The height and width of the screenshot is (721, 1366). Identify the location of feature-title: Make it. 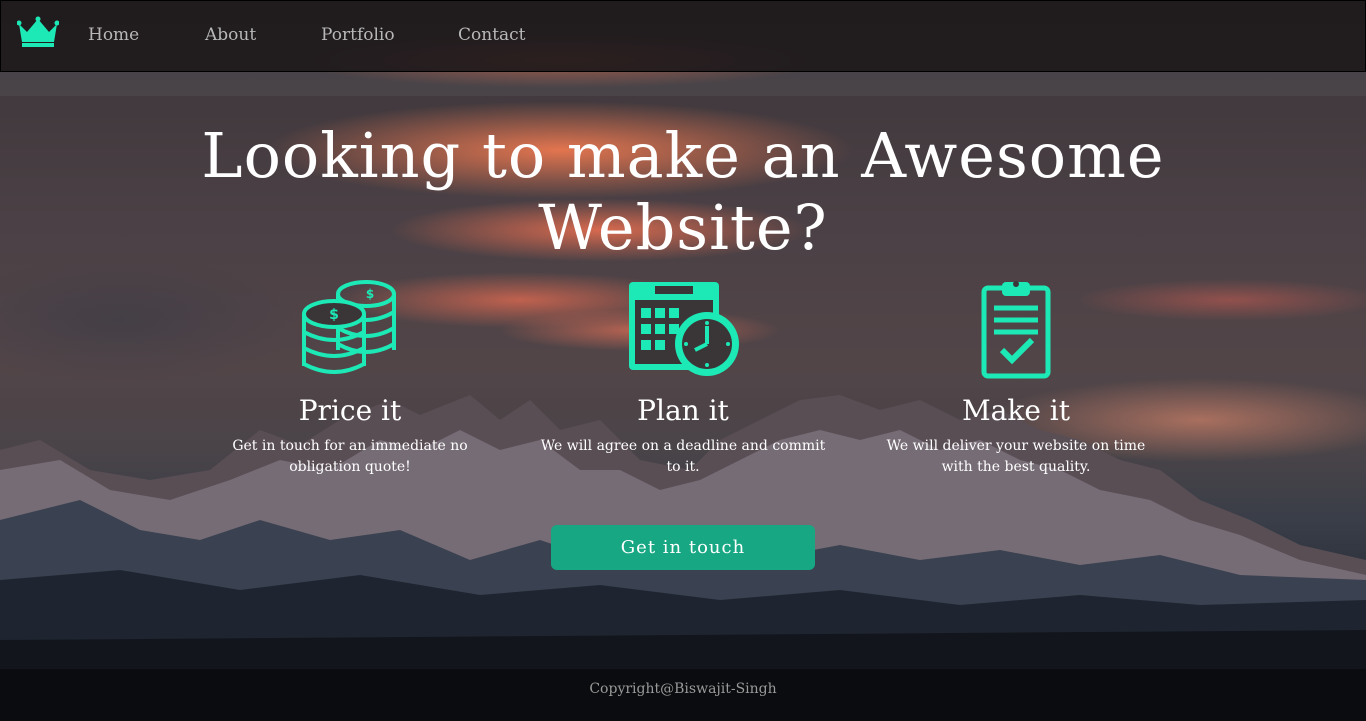
(1015, 410).